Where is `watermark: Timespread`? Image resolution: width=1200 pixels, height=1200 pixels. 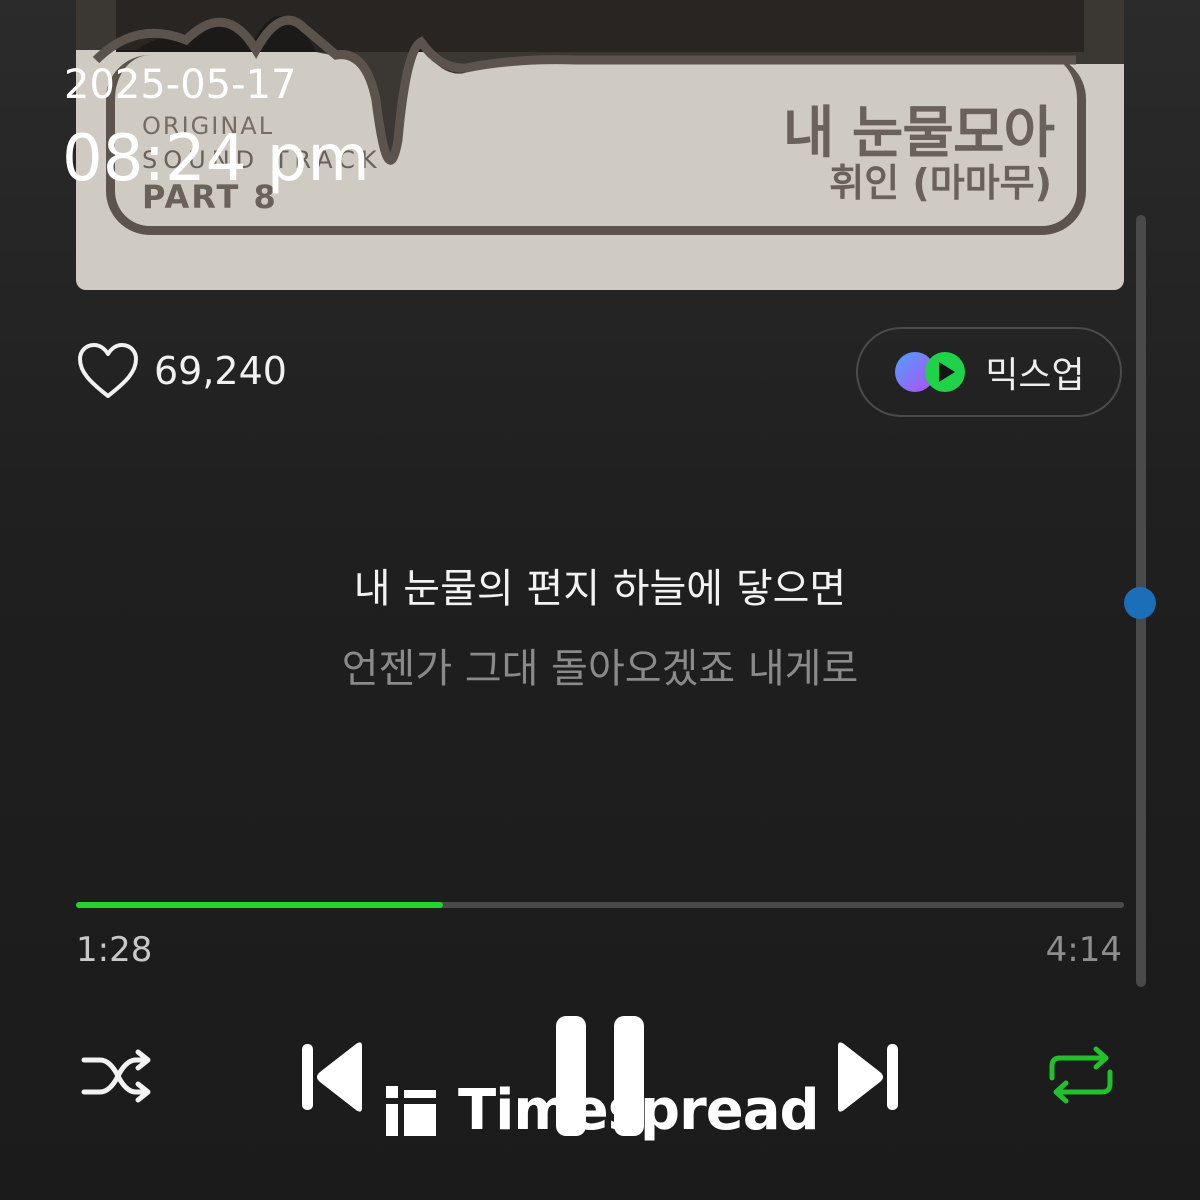
watermark: Timespread is located at coordinates (603, 1110).